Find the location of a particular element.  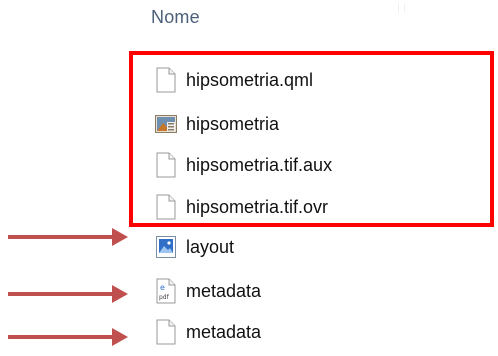

list-item: e pdf metadata is located at coordinates (208, 291).